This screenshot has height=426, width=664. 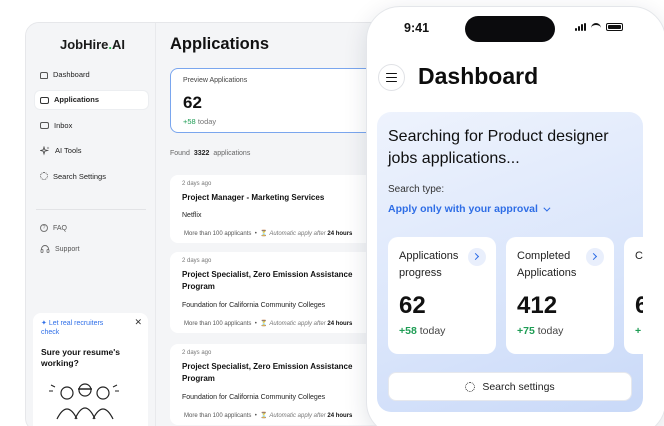 What do you see at coordinates (138, 322) in the screenshot?
I see `close-icon: ✕` at bounding box center [138, 322].